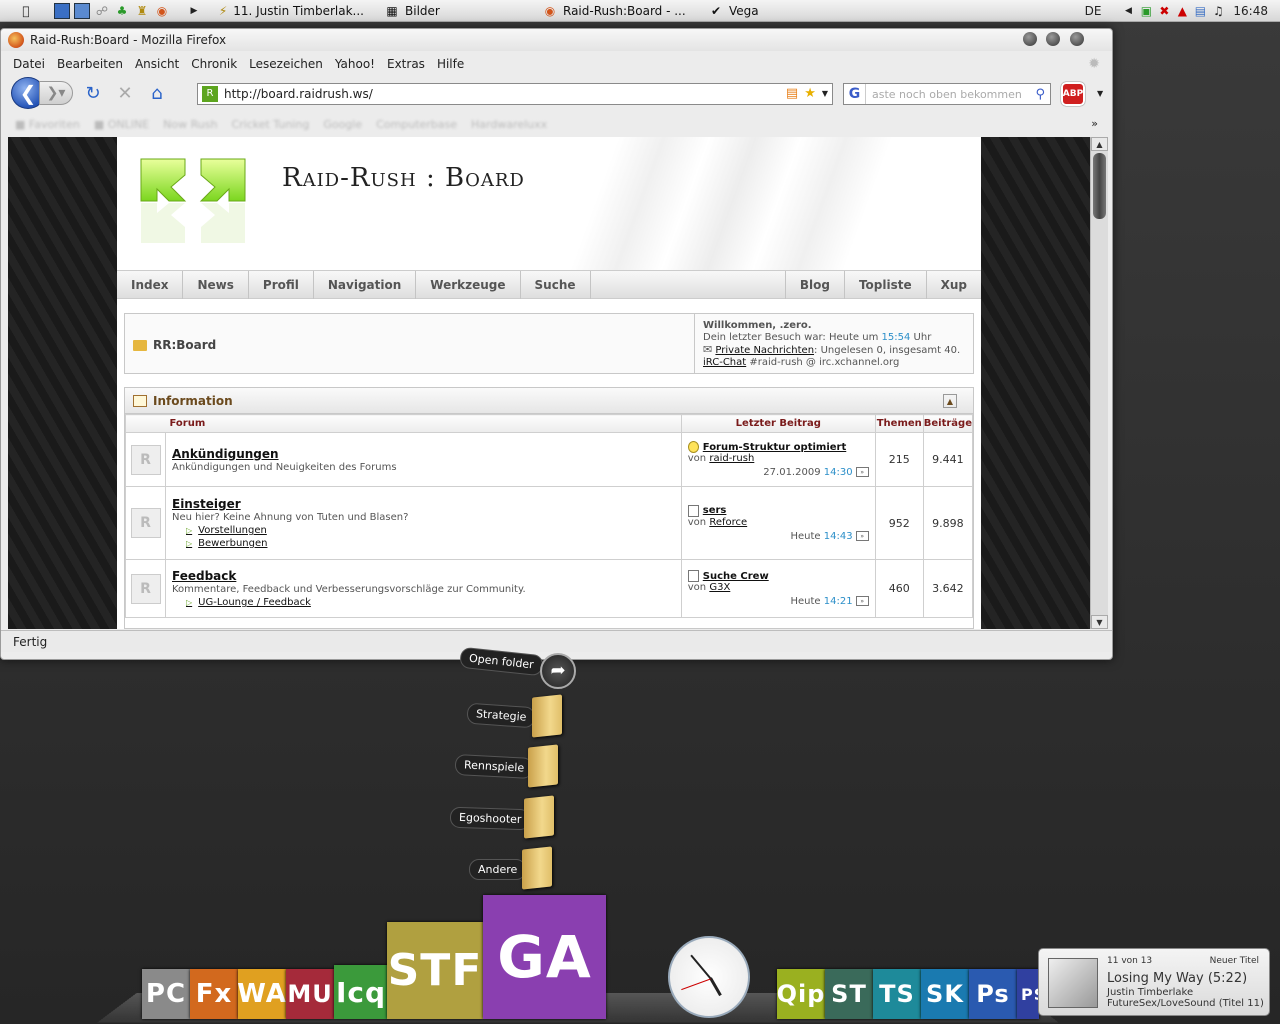  Describe the element at coordinates (122, 11) in the screenshot. I see `clover-icon: ♣` at that location.